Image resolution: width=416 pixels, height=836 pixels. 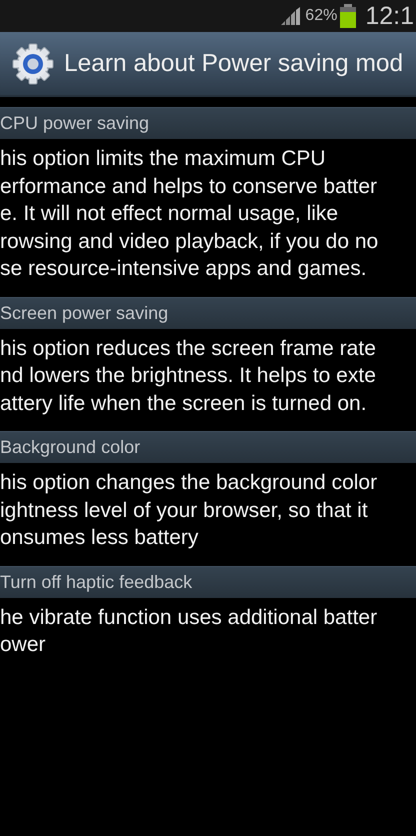 What do you see at coordinates (70, 447) in the screenshot?
I see `section-heading: Background color` at bounding box center [70, 447].